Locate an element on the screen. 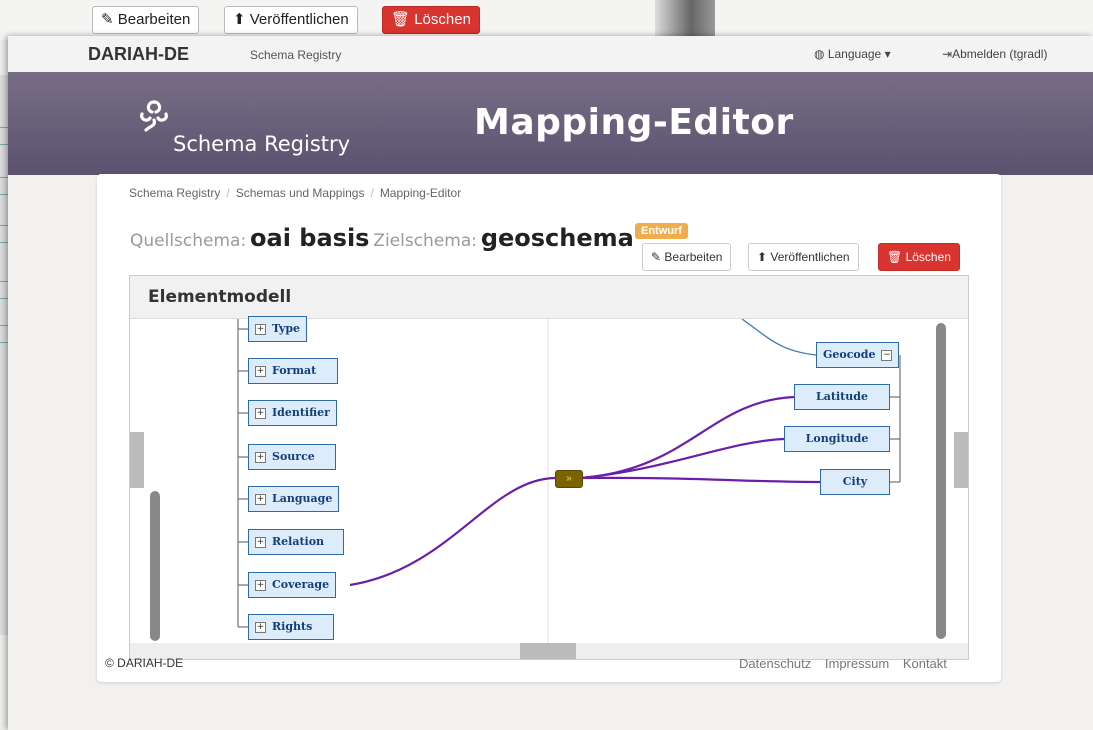  footer-link-contact: Kontakt is located at coordinates (925, 663).